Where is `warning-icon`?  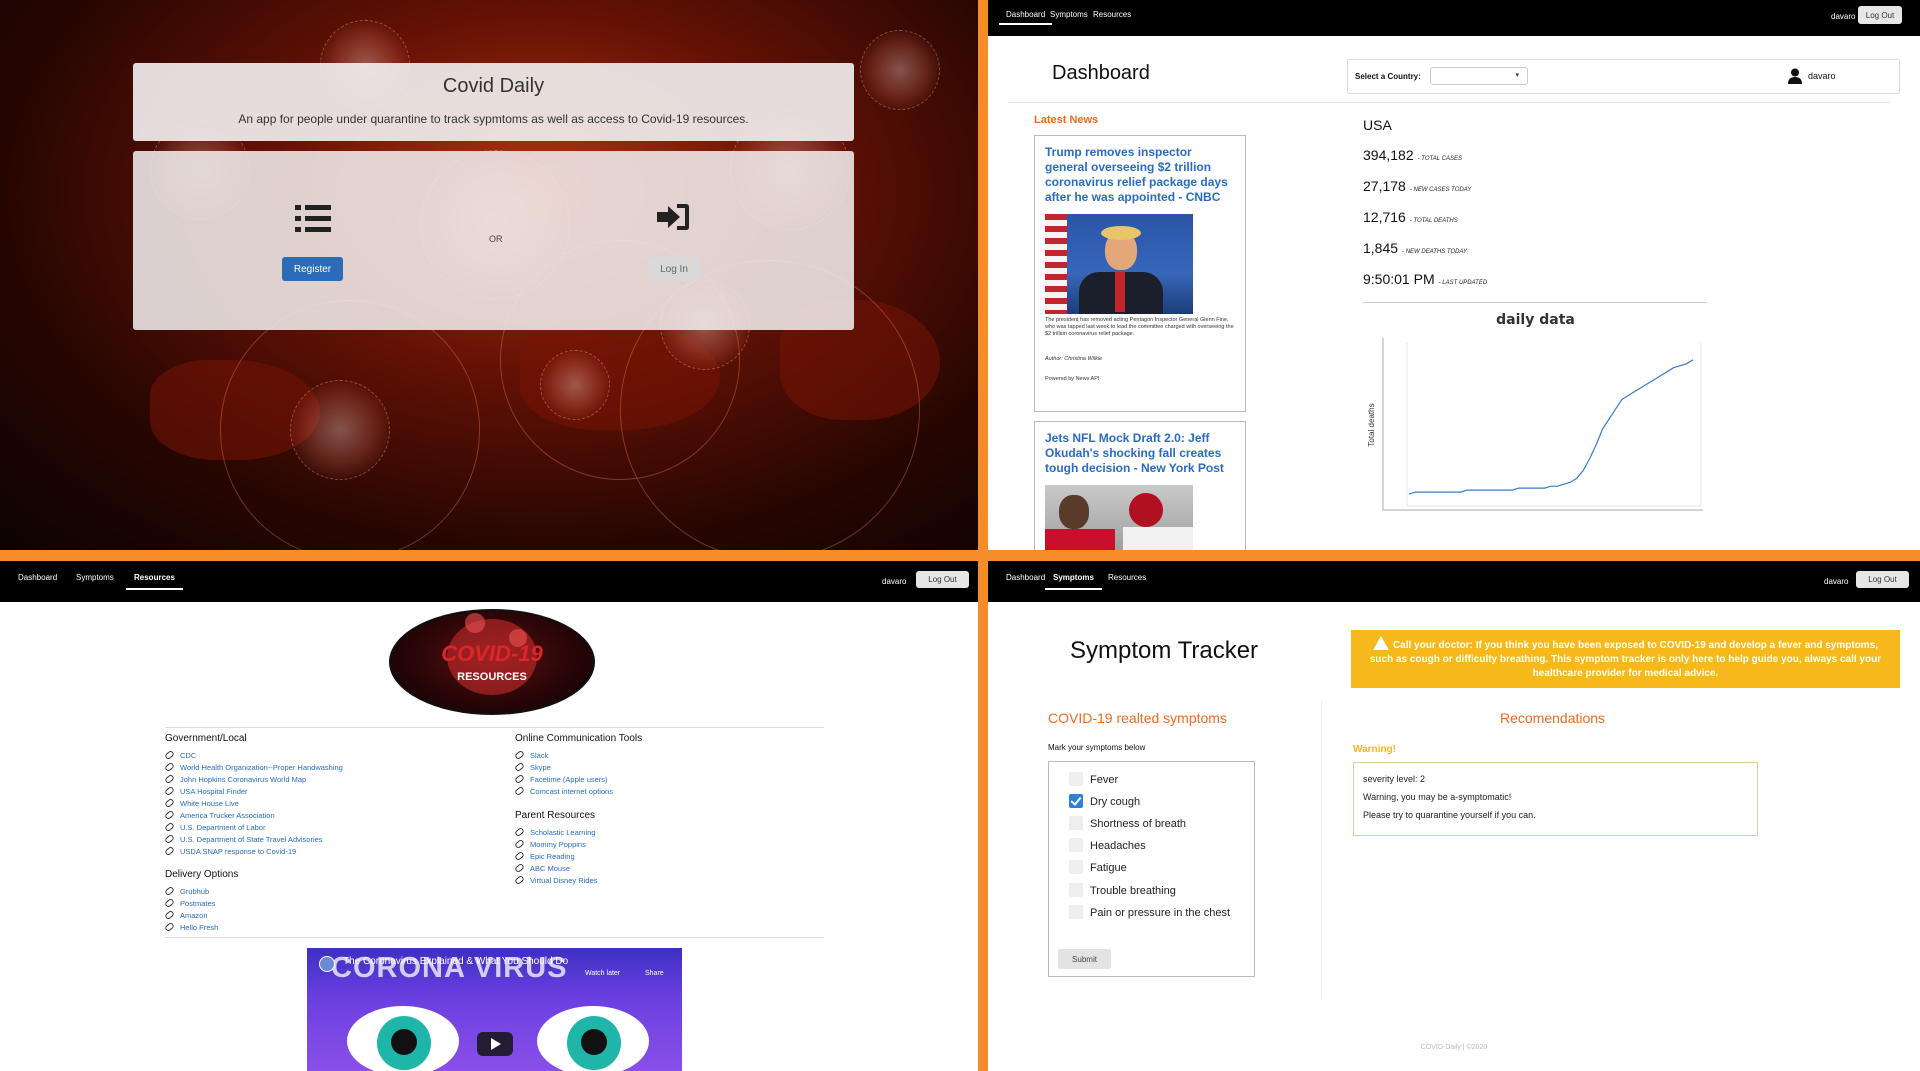 warning-icon is located at coordinates (1380, 643).